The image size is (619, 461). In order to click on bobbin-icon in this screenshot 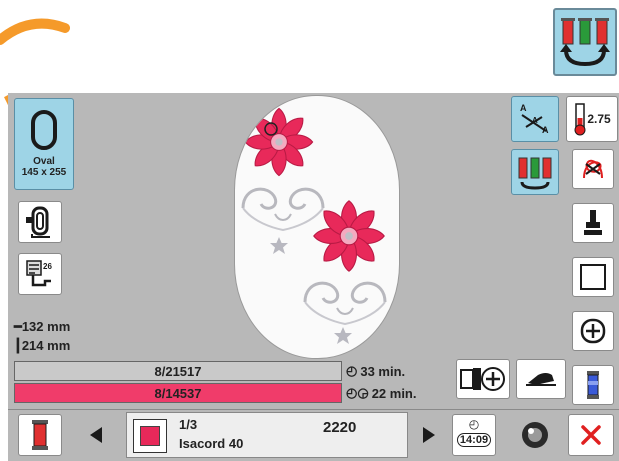, I will do `click(541, 379)`.